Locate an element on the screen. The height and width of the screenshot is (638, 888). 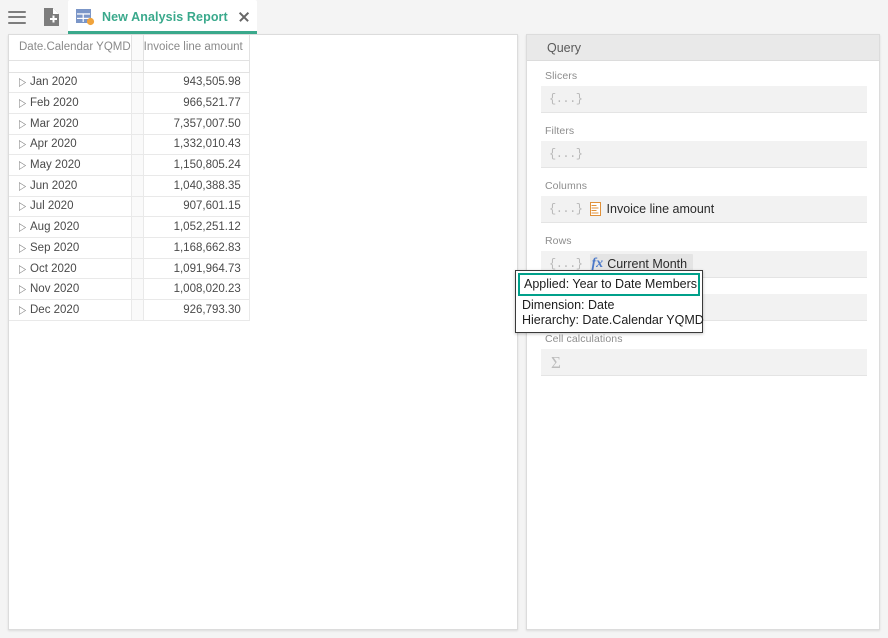
row-header-cell: ▷ Dec 2020 is located at coordinates (70, 310).